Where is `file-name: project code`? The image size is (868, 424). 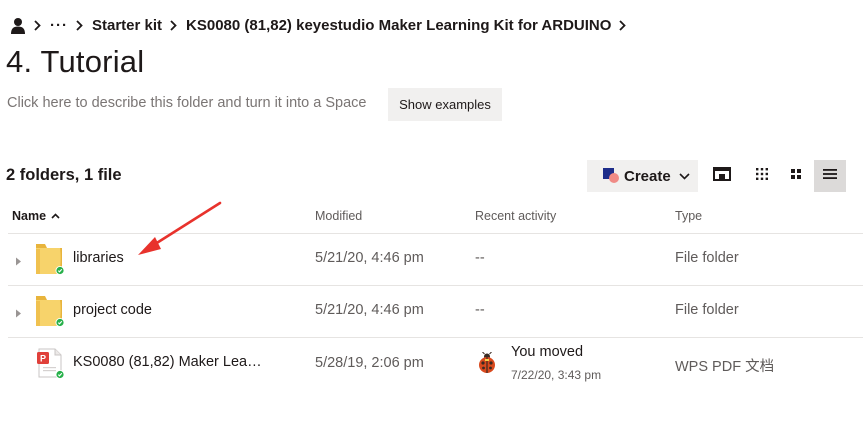
file-name: project code is located at coordinates (112, 310).